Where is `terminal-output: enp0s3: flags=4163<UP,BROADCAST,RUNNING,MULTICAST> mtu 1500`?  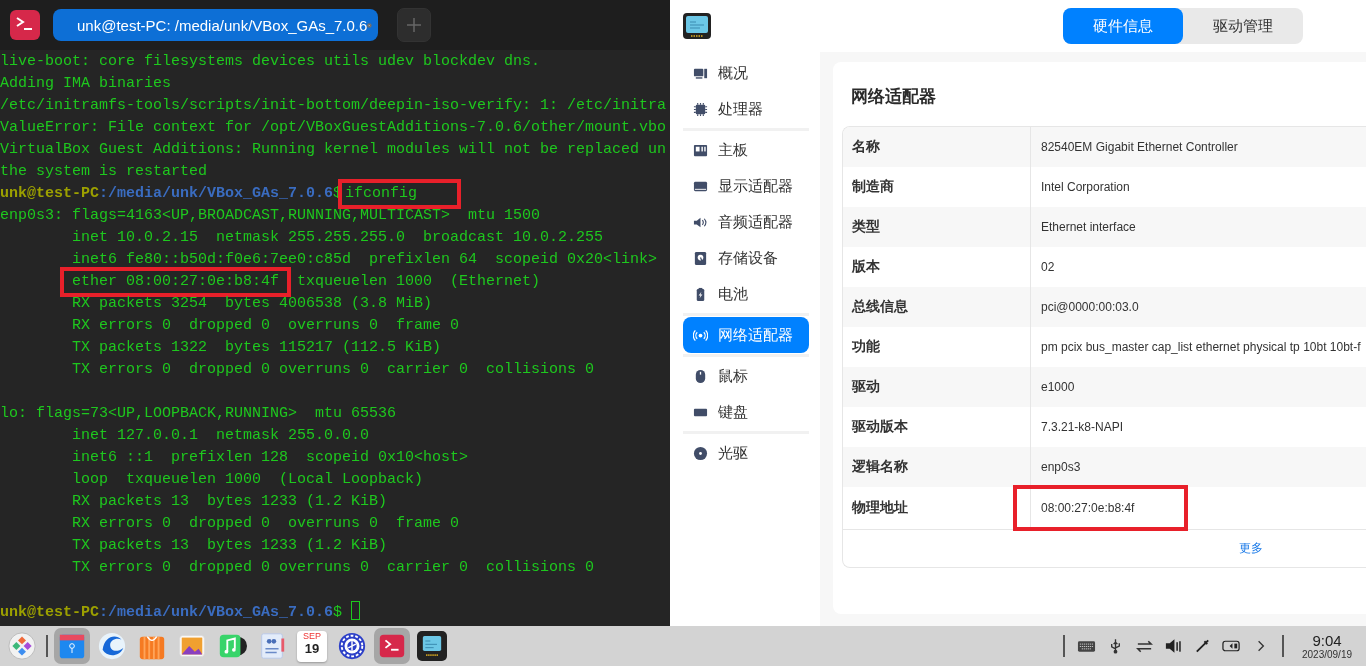 terminal-output: enp0s3: flags=4163<UP,BROADCAST,RUNNING,MULTICAST> mtu 1500 is located at coordinates (270, 215).